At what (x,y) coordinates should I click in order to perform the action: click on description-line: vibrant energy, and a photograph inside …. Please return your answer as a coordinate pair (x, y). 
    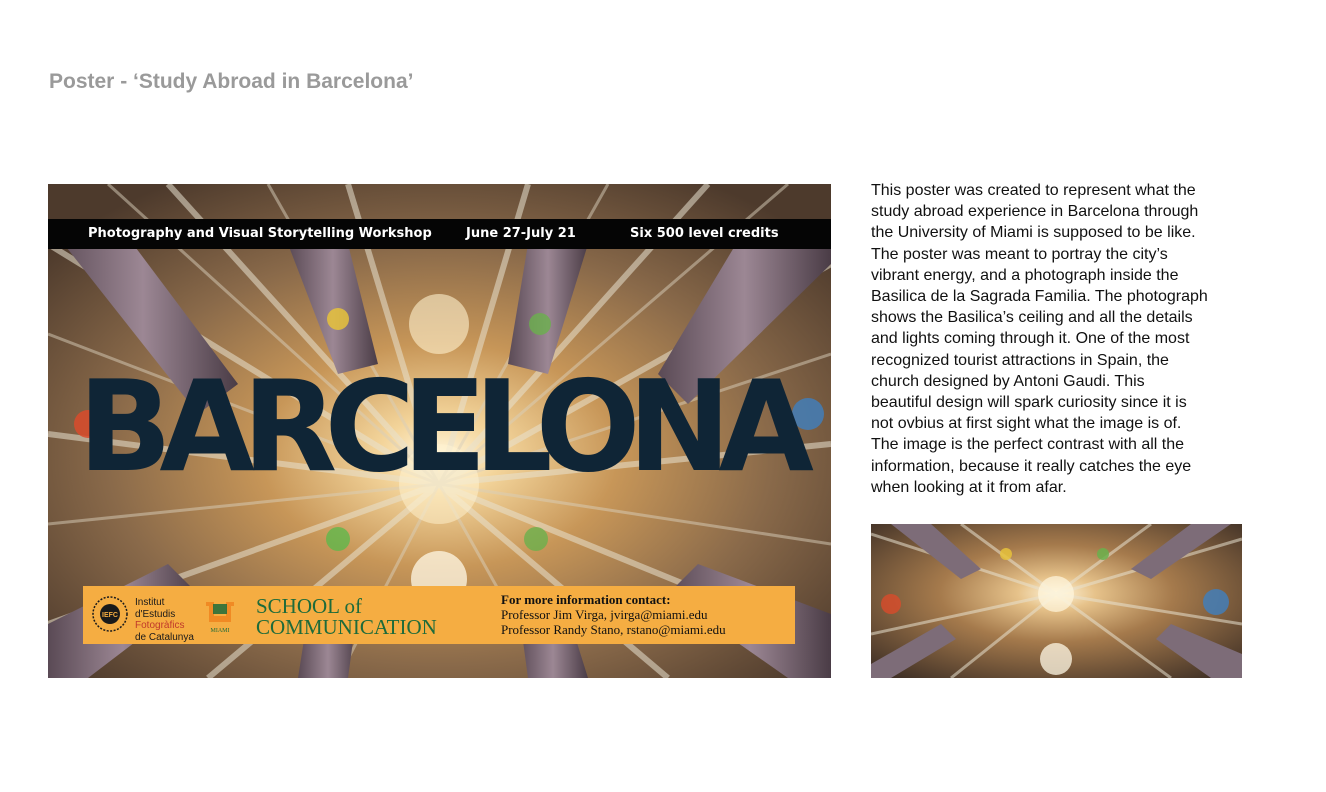
    Looking at the image, I should click on (1025, 275).